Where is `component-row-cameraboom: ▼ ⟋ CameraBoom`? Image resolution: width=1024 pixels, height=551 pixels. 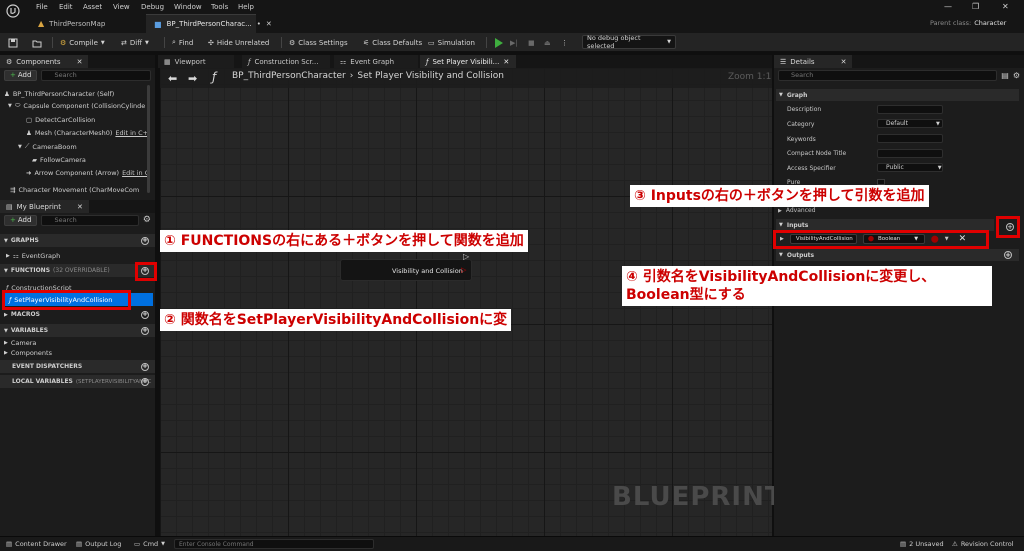
component-row-cameraboom: ▼ ⟋ CameraBoom is located at coordinates (47, 146).